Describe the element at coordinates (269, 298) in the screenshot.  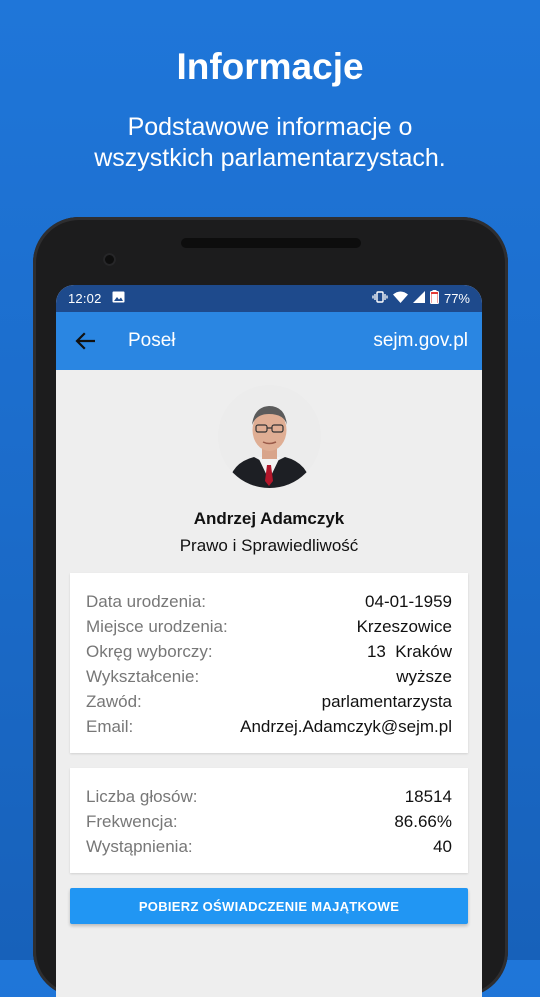
I see `status-bar: 12:02 77%` at that location.